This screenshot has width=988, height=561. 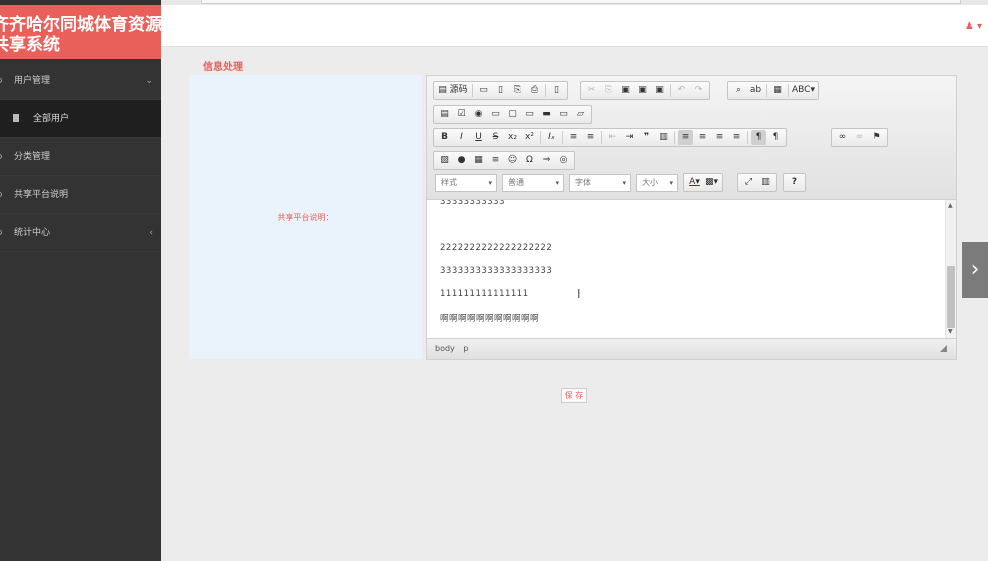 I want to click on scroll-up-icon: ▲, so click(x=950, y=205).